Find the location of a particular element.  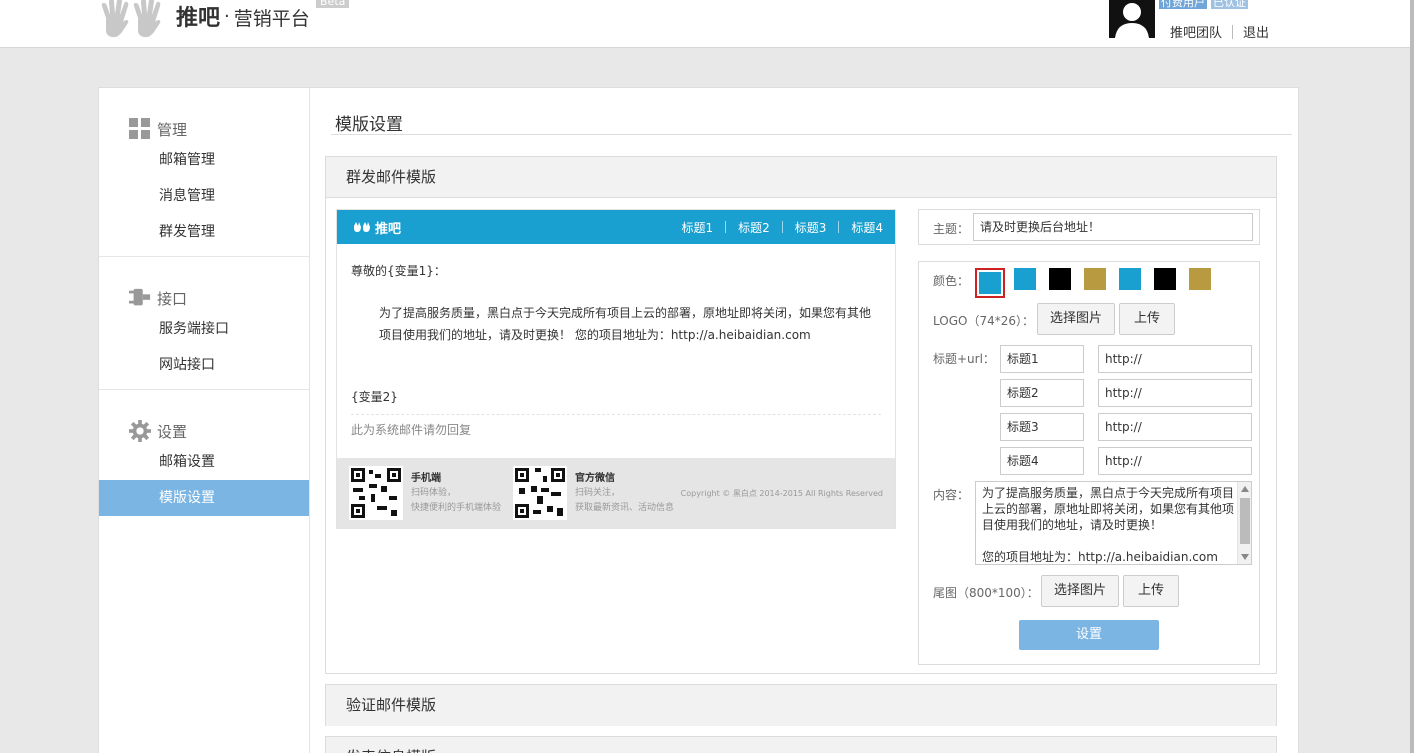

sidebar-item-message-manage: 消息管理 is located at coordinates (204, 196).